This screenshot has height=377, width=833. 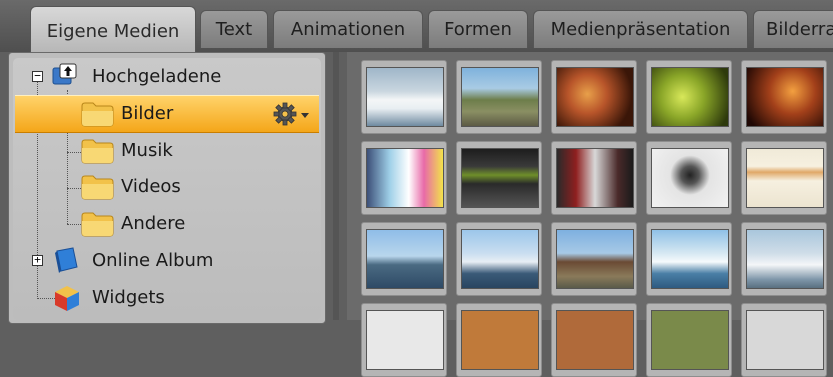 What do you see at coordinates (67, 298) in the screenshot?
I see `widget-cube-icon` at bounding box center [67, 298].